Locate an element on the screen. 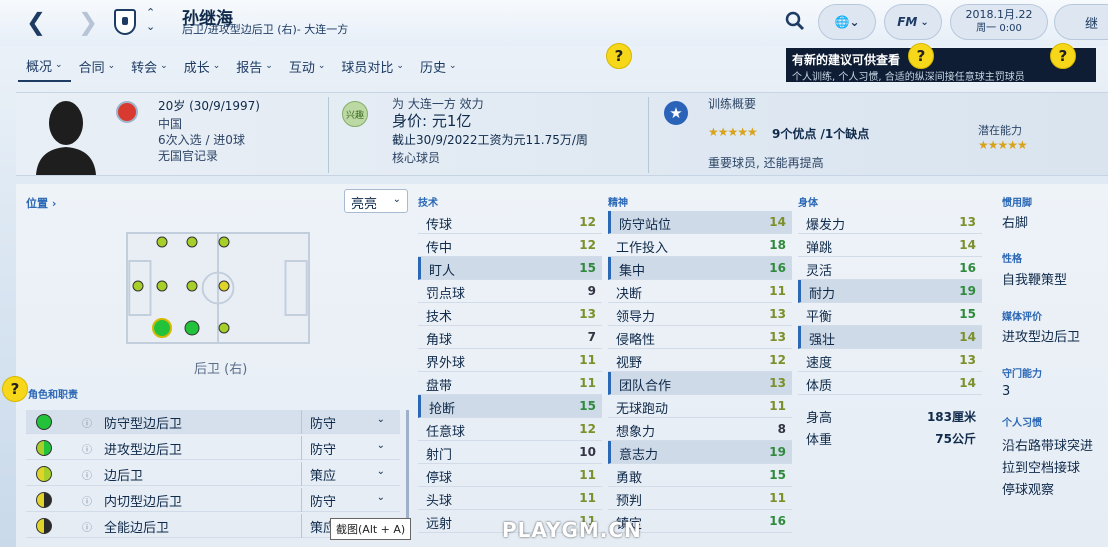  attribute-value: 15 is located at coordinates (587, 406).